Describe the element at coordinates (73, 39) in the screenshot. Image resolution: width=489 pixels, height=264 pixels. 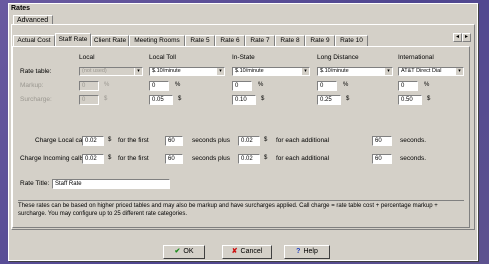
I see `tab-staff-rate: Staff Rate` at that location.